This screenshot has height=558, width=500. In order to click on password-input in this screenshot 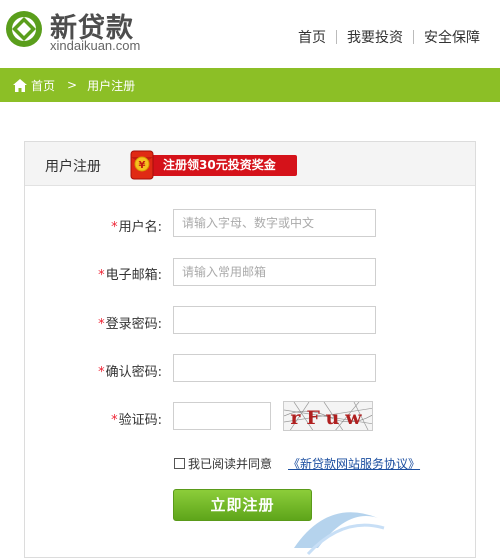, I will do `click(274, 320)`.